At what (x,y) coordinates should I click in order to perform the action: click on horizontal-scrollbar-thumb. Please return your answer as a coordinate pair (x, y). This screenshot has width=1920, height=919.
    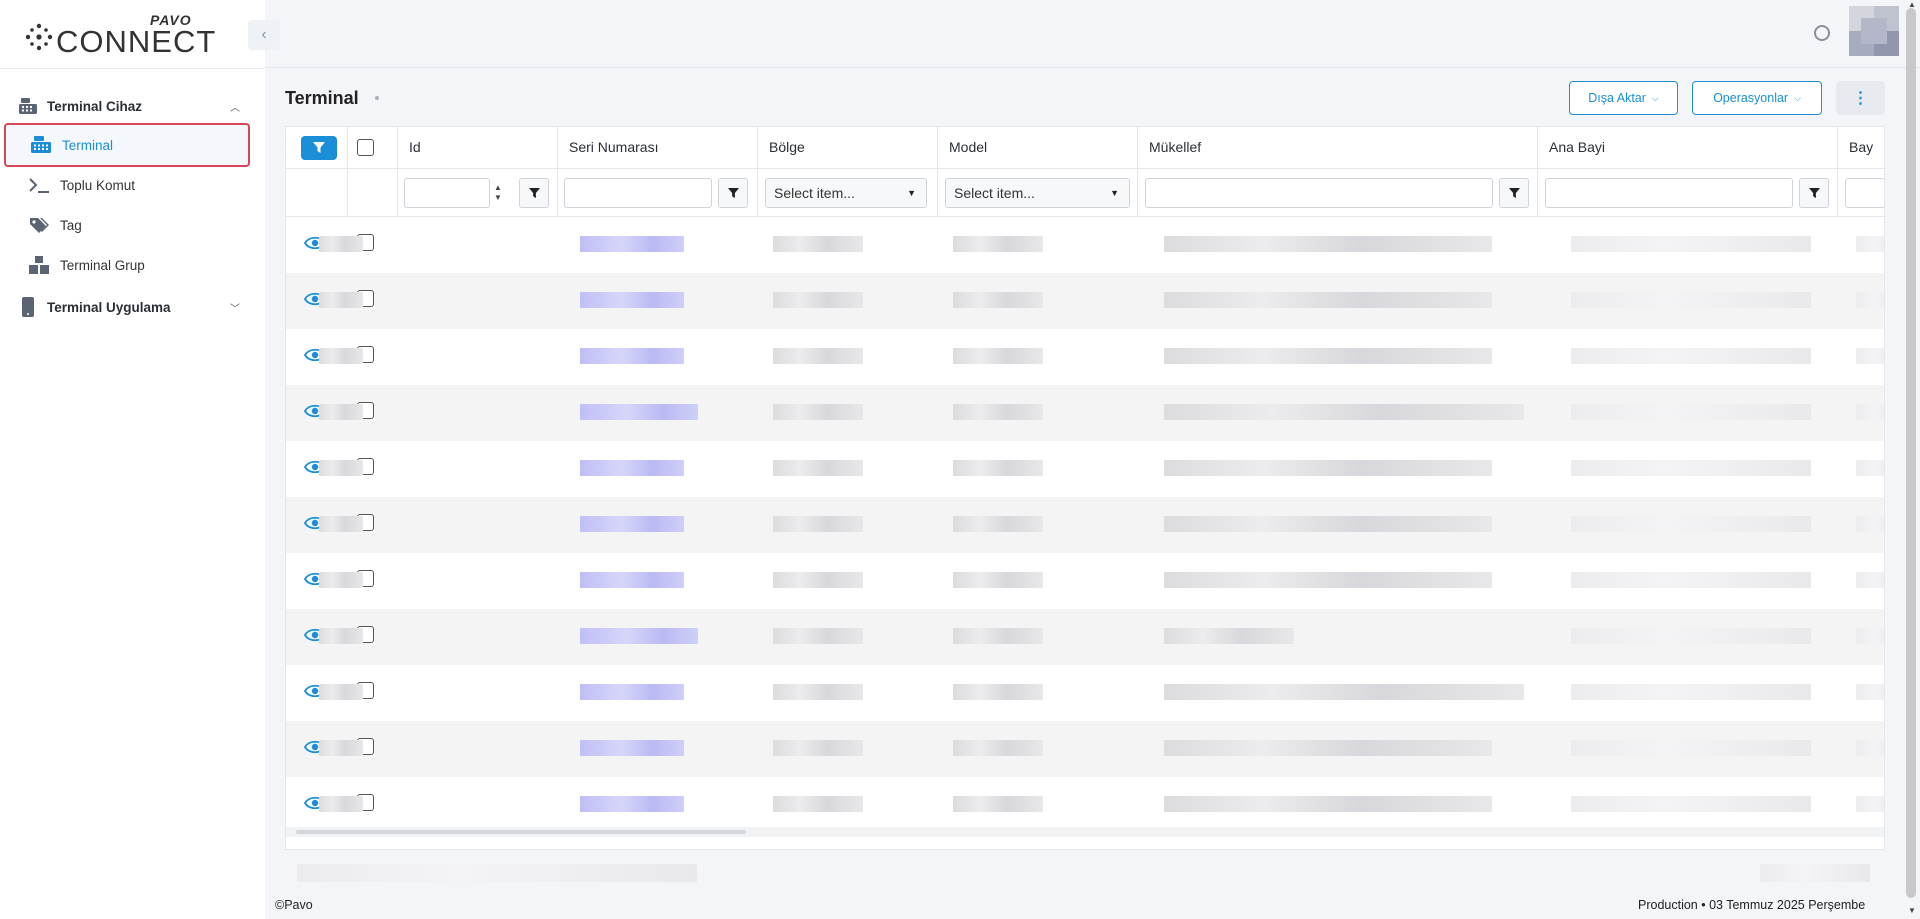
    Looking at the image, I should click on (521, 832).